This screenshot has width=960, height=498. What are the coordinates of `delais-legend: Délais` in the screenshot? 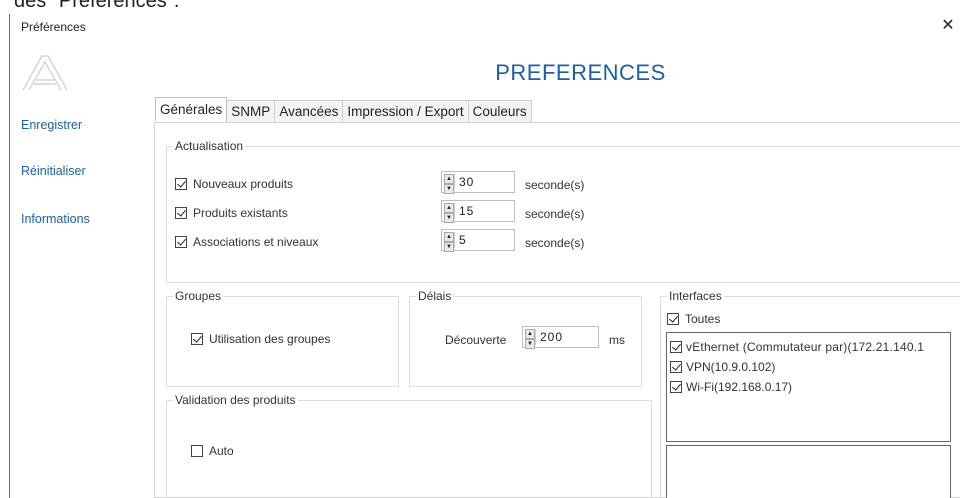 It's located at (435, 296).